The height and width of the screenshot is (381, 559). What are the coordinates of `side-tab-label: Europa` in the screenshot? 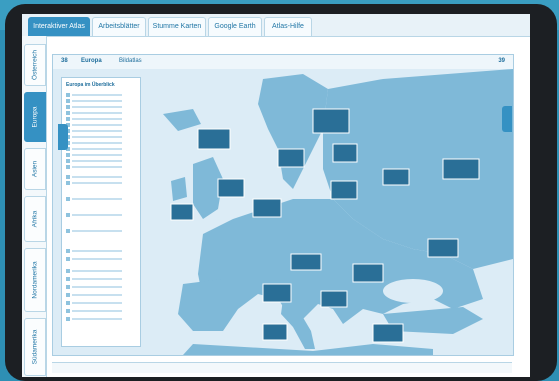 It's located at (35, 117).